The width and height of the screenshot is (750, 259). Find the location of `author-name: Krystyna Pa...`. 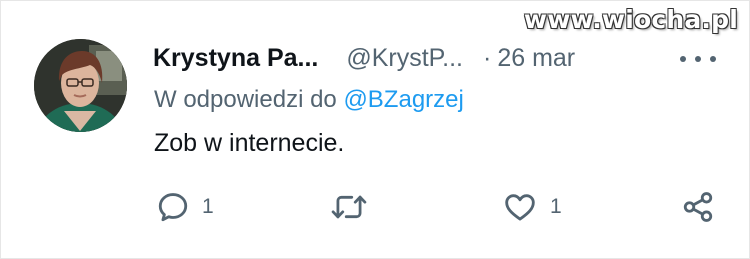

author-name: Krystyna Pa... is located at coordinates (235, 58).